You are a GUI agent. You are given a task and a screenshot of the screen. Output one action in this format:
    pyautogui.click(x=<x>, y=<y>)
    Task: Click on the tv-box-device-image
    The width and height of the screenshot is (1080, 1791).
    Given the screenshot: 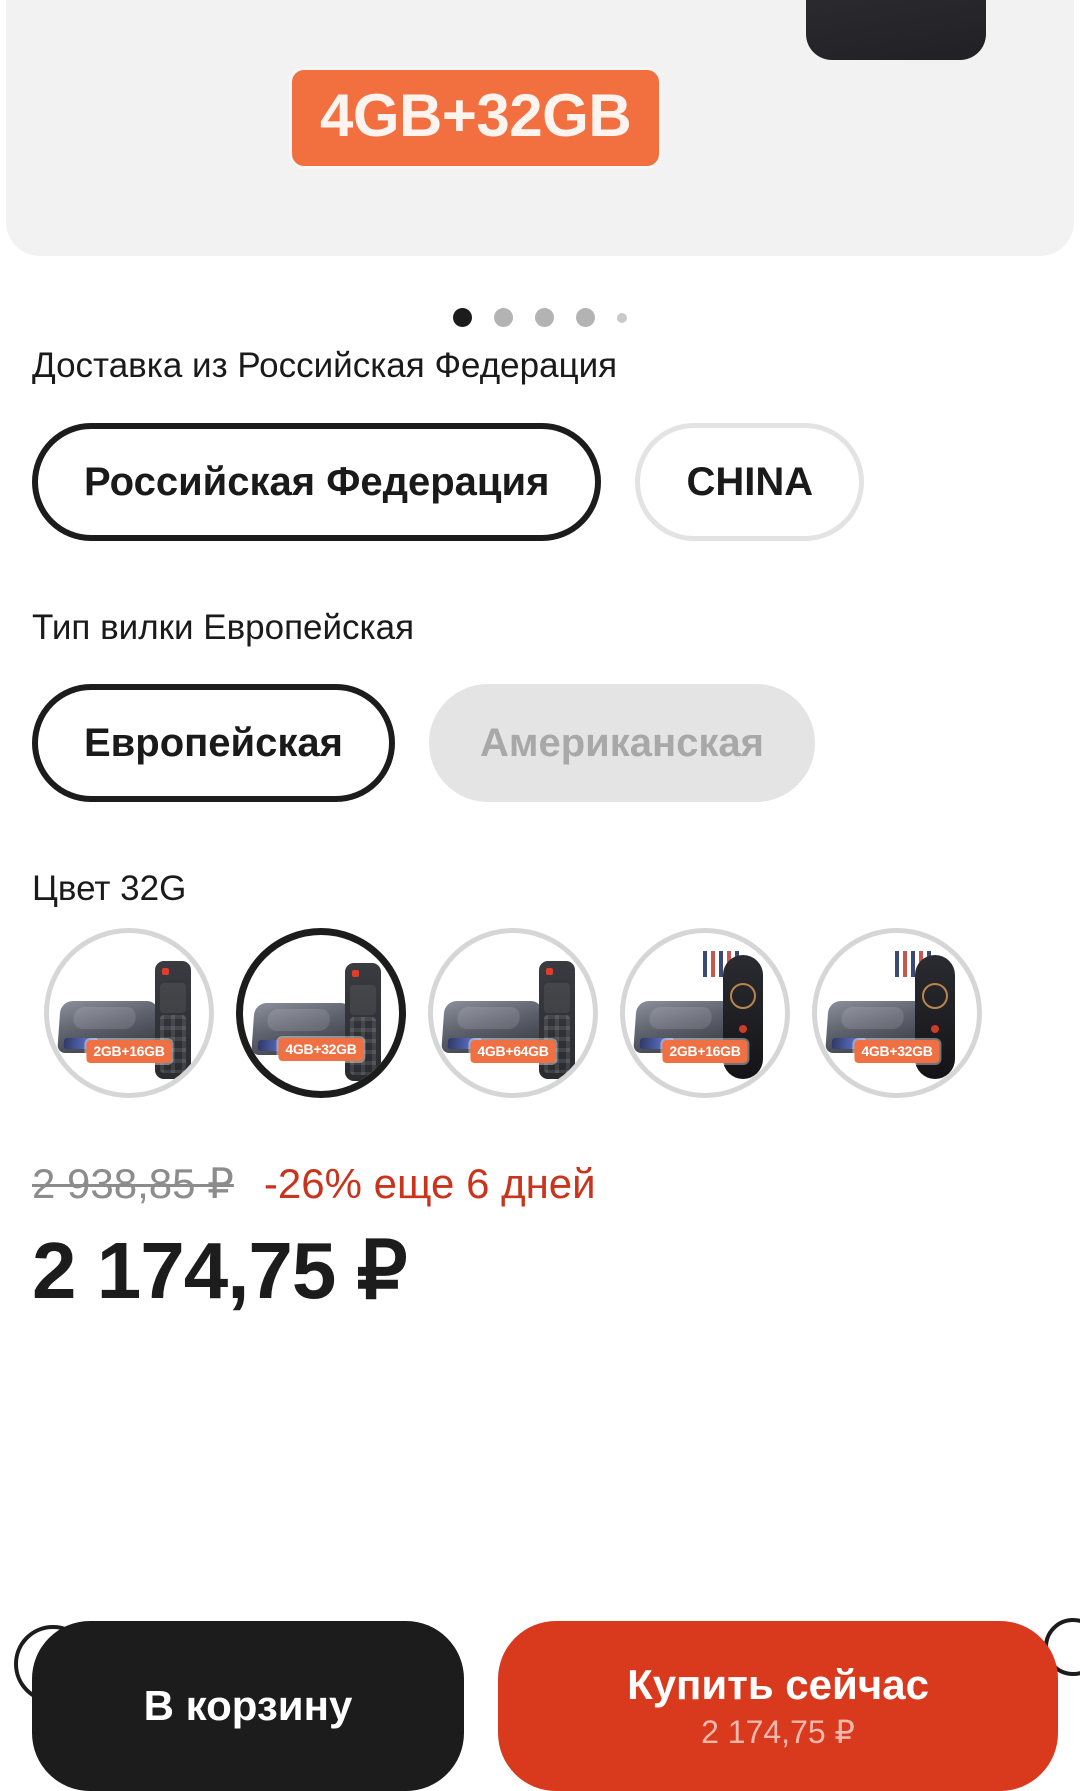 What is the action you would take?
    pyautogui.click(x=896, y=30)
    